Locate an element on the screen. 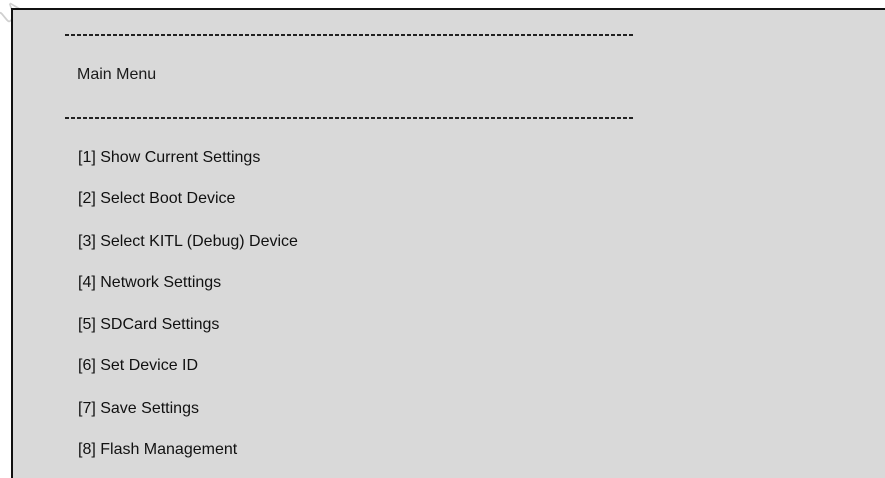 This screenshot has width=885, height=478. menu-item-set-device-id: [6] Set Device ID is located at coordinates (138, 366).